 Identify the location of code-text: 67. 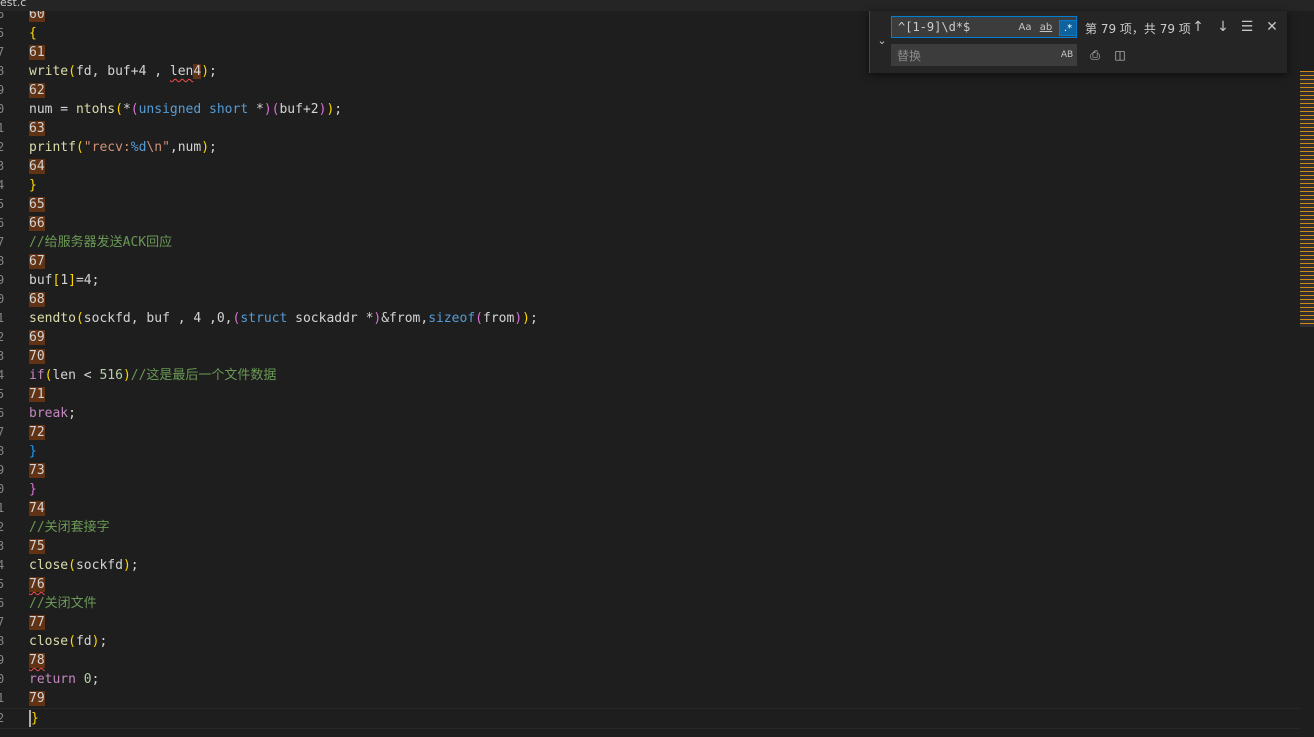
(37, 261).